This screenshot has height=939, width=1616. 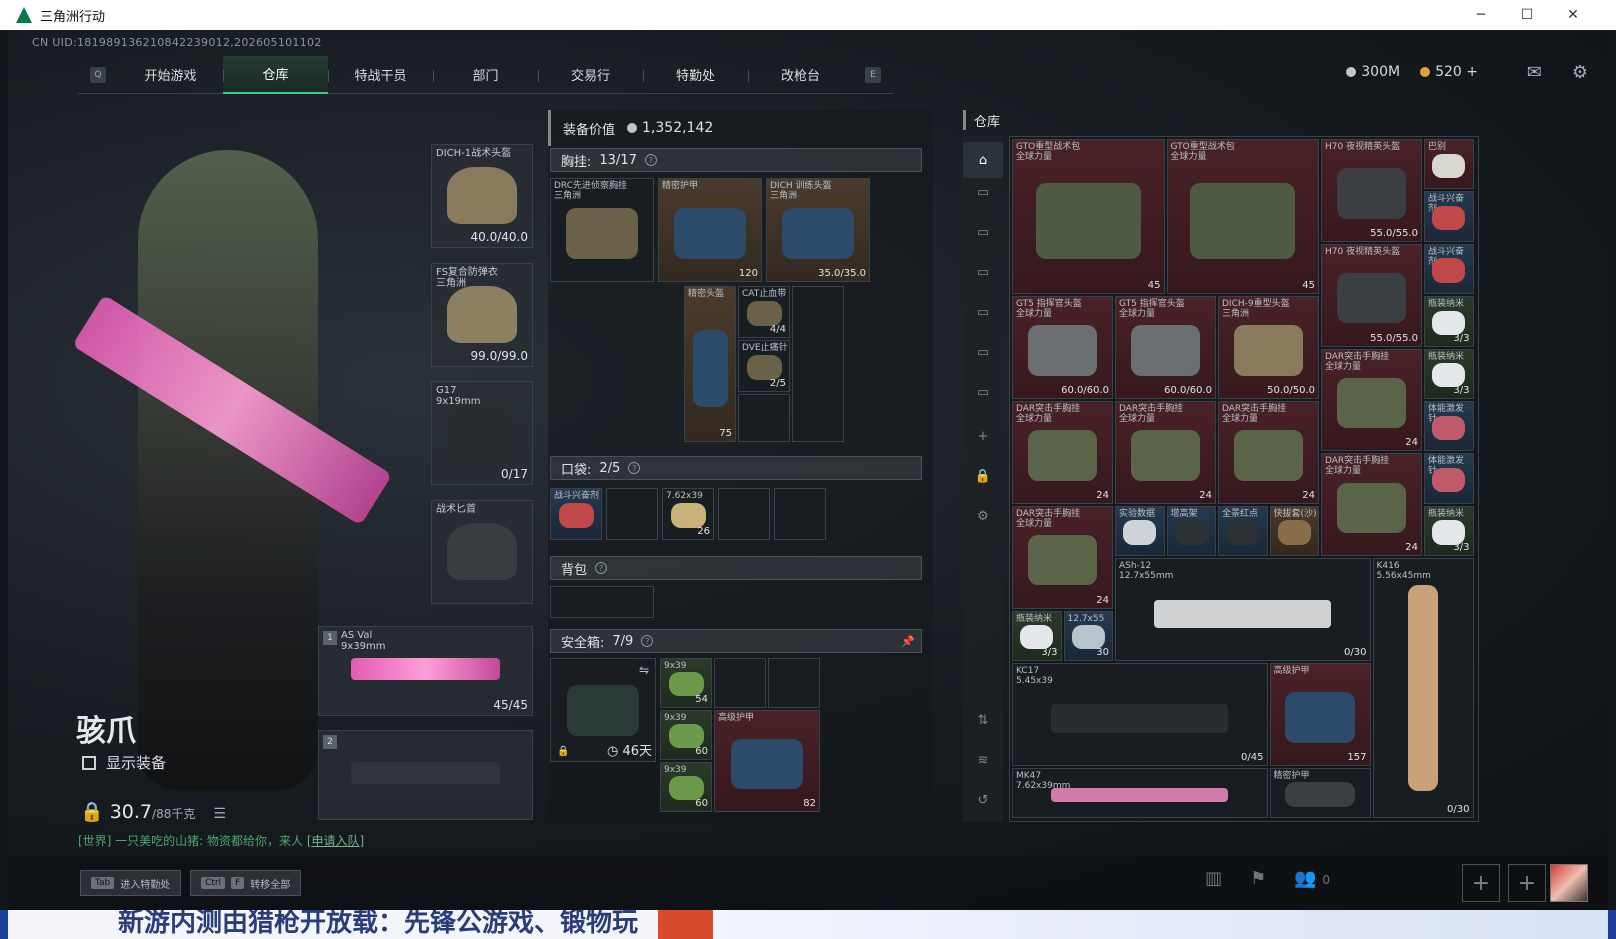 I want to click on show-gear-checkbox, so click(x=89, y=762).